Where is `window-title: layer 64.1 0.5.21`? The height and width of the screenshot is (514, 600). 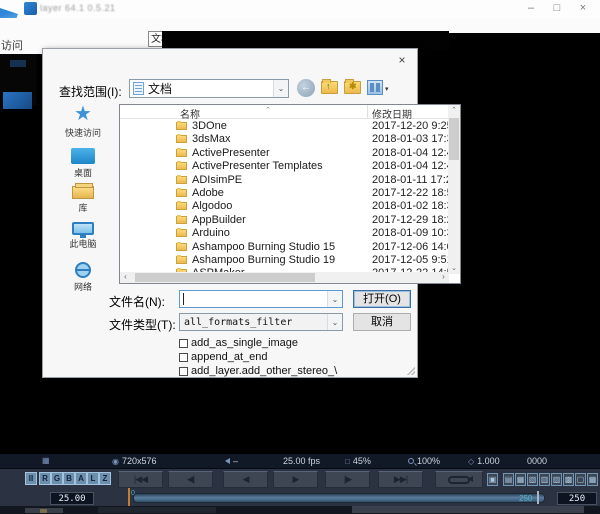
window-title: layer 64.1 0.5.21 is located at coordinates (78, 8).